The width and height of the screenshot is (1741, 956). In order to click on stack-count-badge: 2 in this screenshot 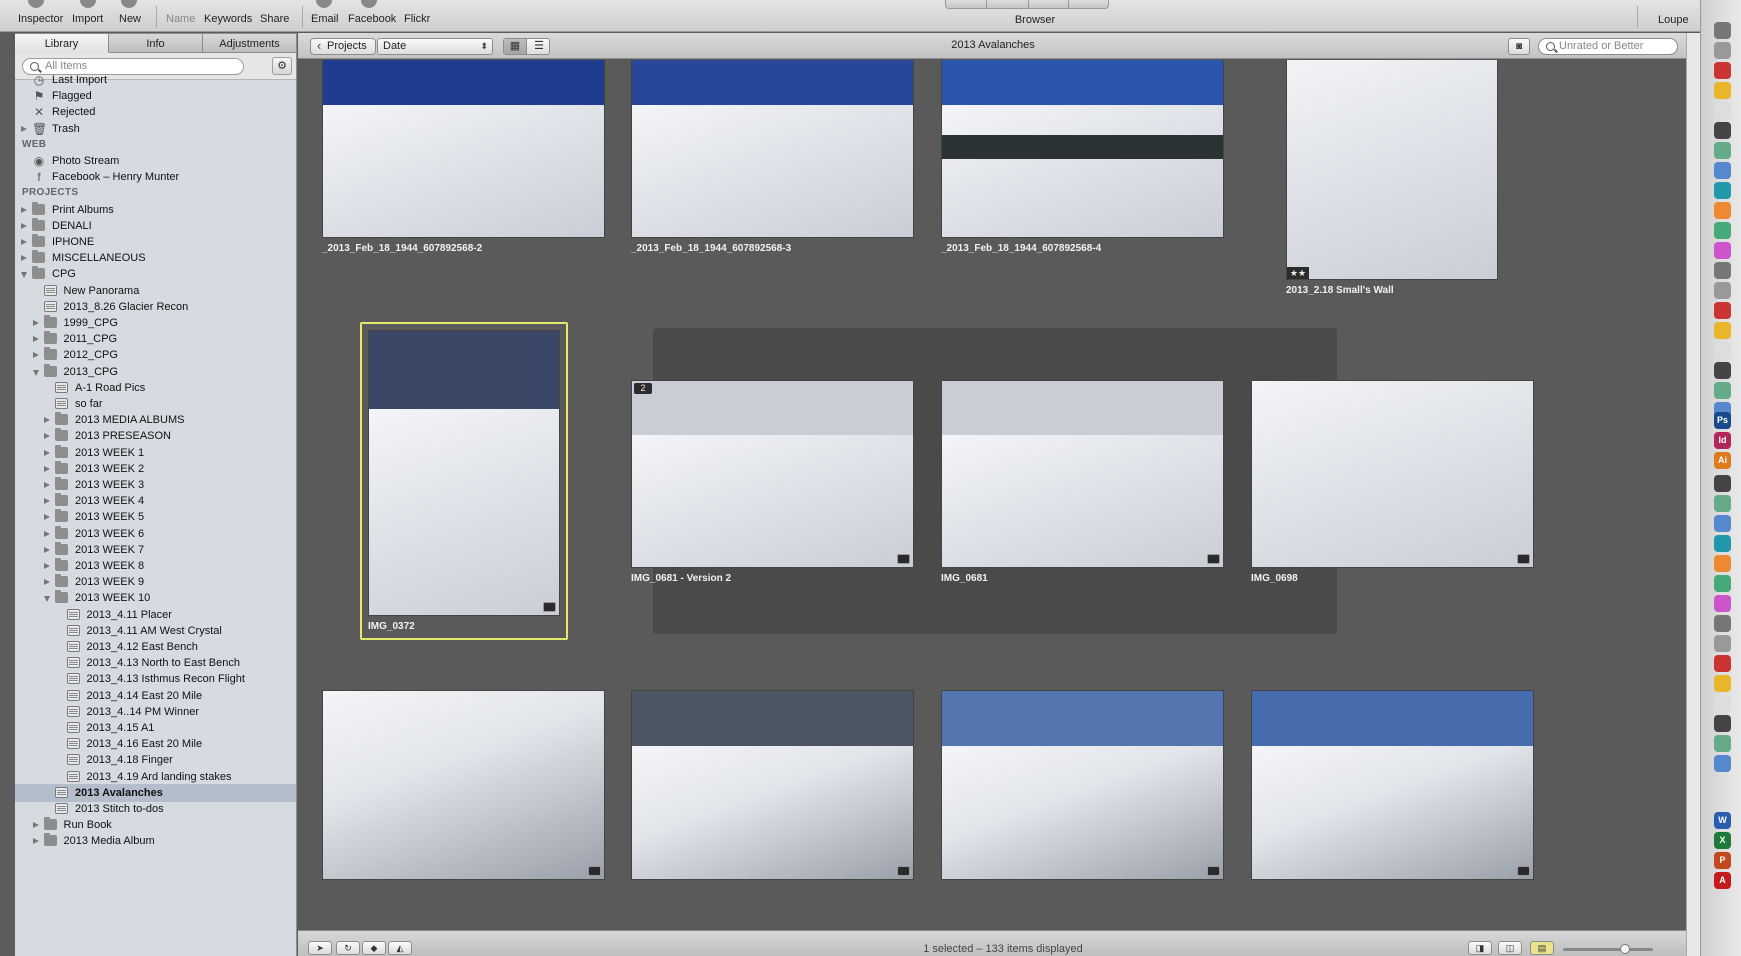, I will do `click(643, 388)`.